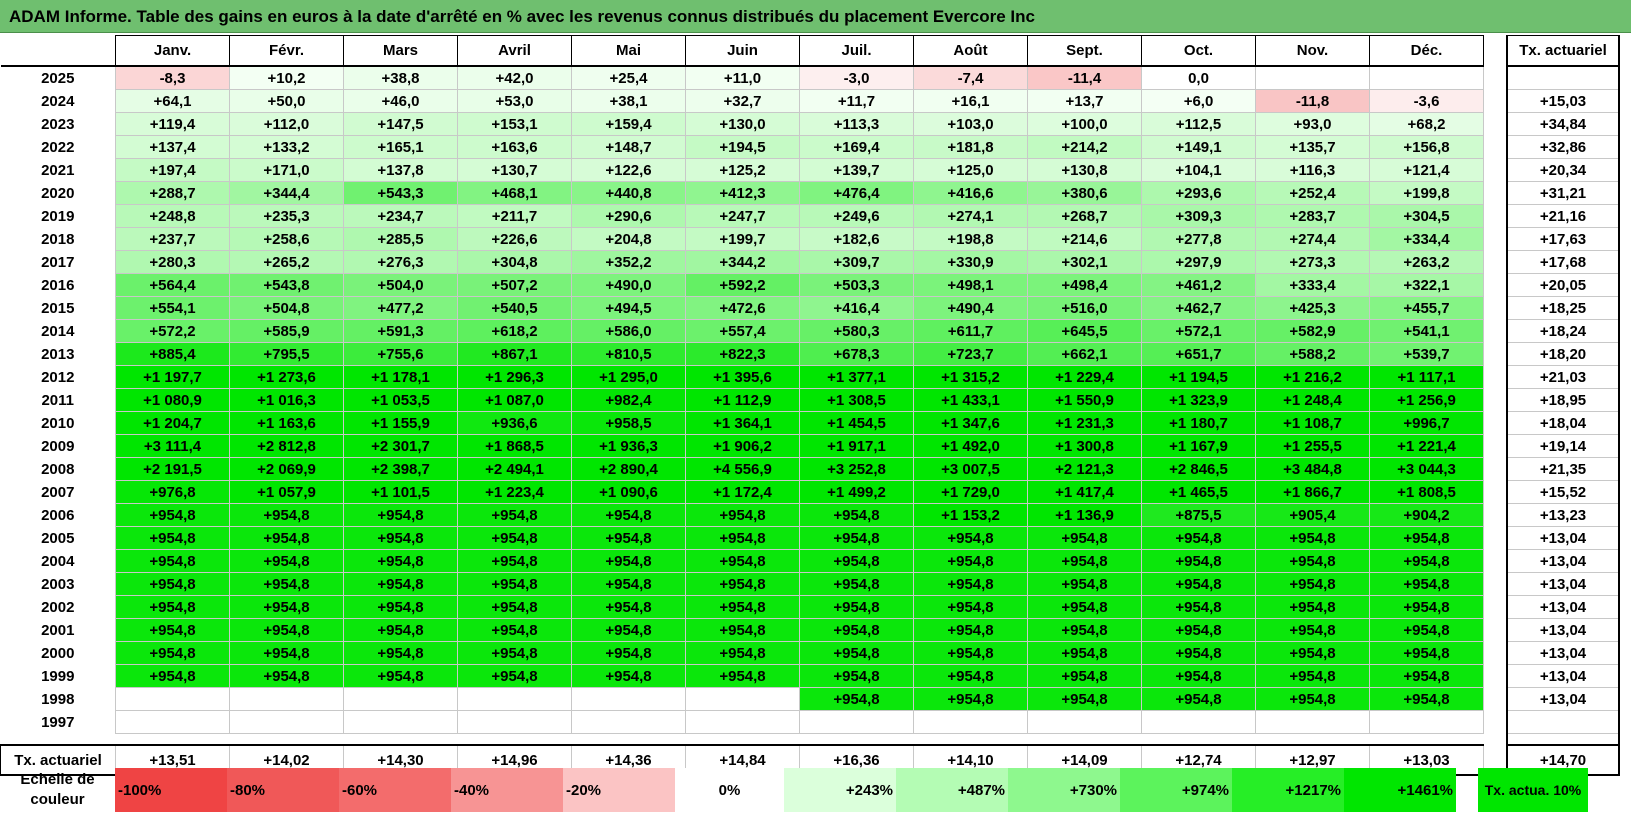 This screenshot has height=815, width=1631. Describe the element at coordinates (742, 147) in the screenshot. I see `value-cell: +194,5` at that location.